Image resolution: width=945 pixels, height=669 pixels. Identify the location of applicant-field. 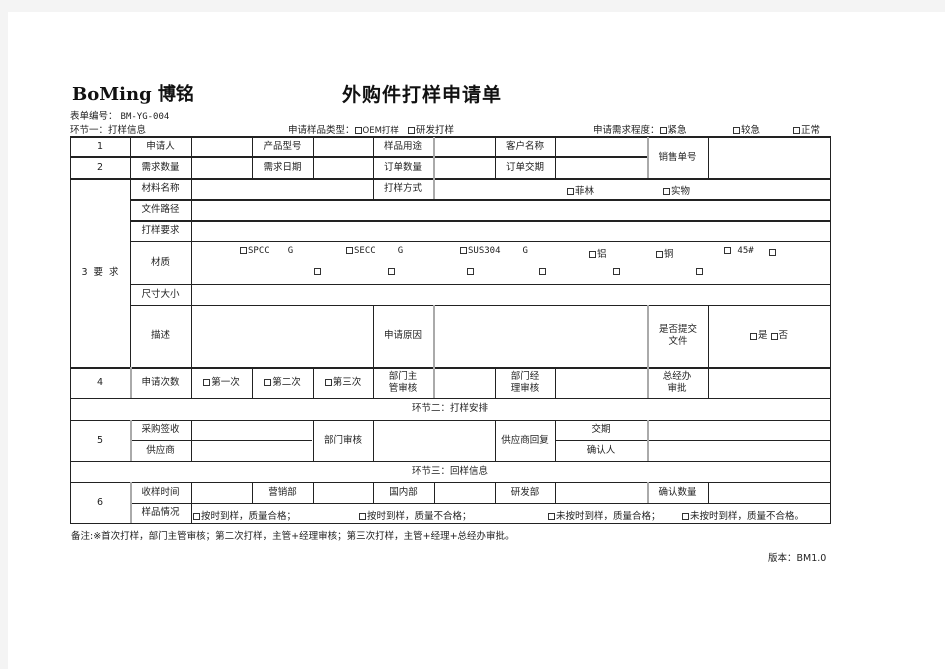
(221, 147).